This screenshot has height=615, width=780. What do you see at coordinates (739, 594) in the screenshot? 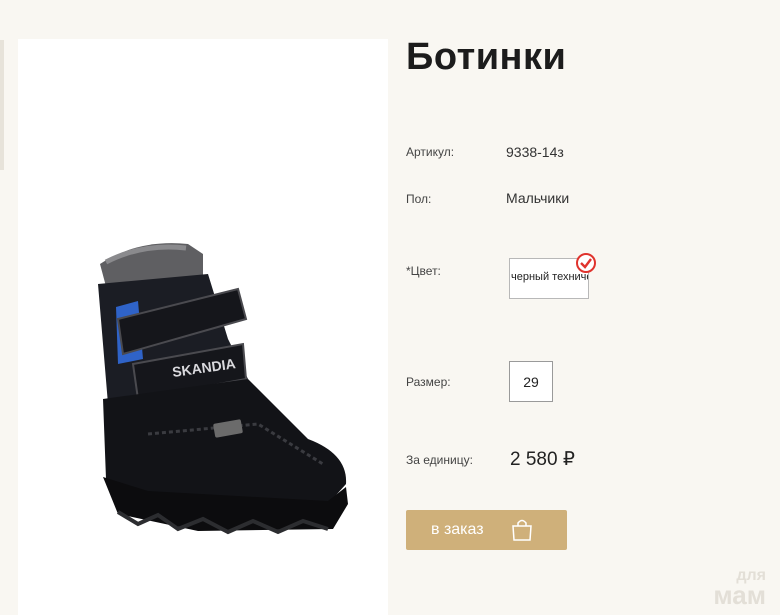
I see `watermark-line2: мам` at bounding box center [739, 594].